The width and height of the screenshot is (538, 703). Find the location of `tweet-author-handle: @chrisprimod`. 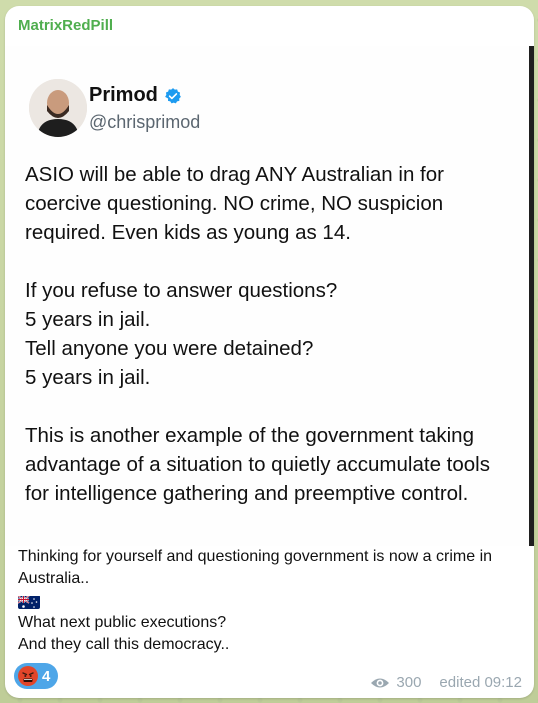

tweet-author-handle: @chrisprimod is located at coordinates (145, 122).